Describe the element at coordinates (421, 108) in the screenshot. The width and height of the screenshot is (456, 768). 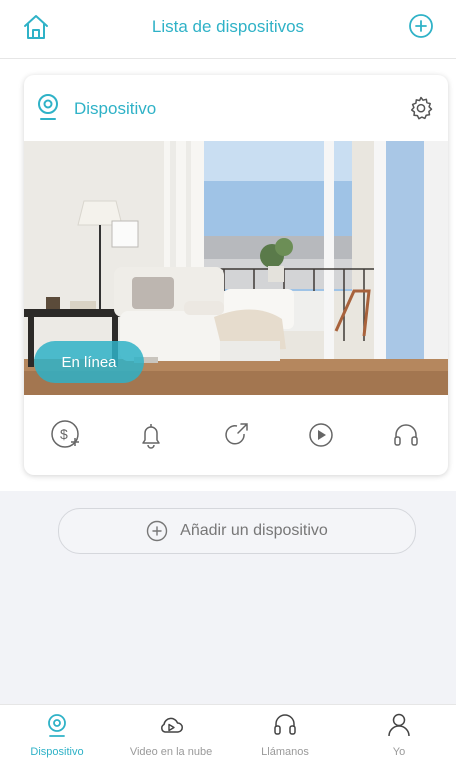
I see `gear-icon` at that location.